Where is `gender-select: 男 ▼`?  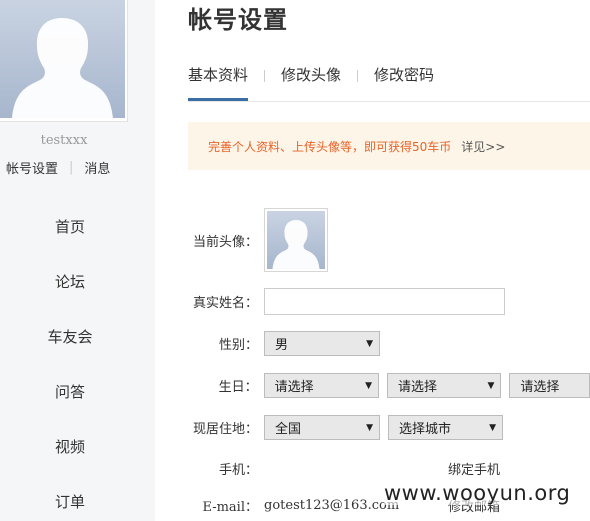 gender-select: 男 ▼ is located at coordinates (322, 343).